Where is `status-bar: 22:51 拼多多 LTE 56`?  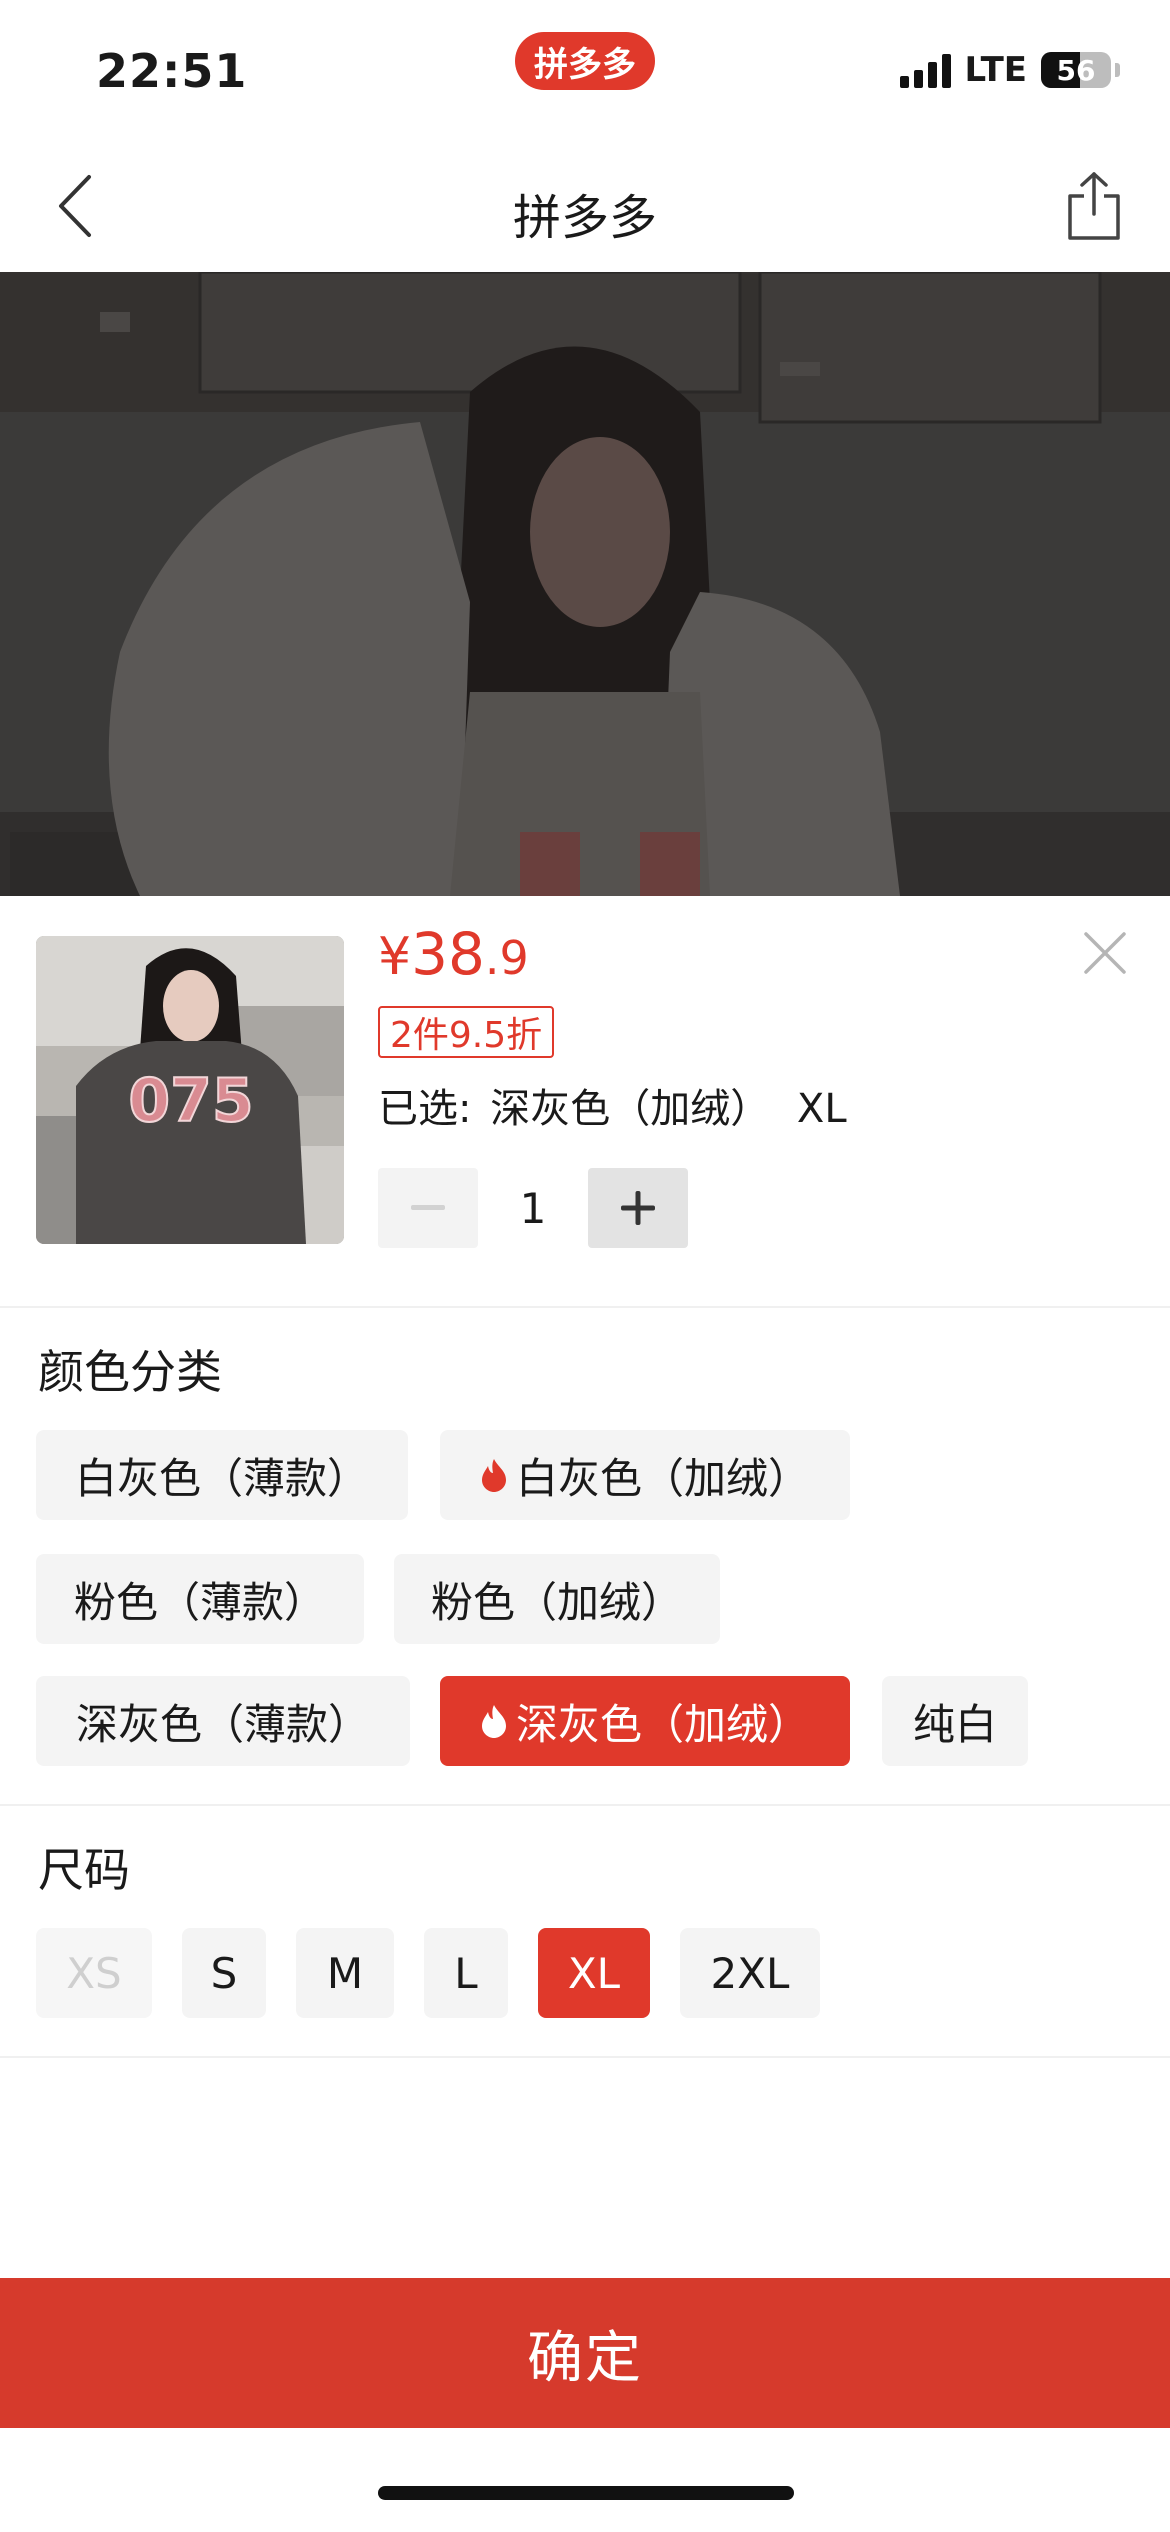
status-bar: 22:51 拼多多 LTE 56 is located at coordinates (585, 70).